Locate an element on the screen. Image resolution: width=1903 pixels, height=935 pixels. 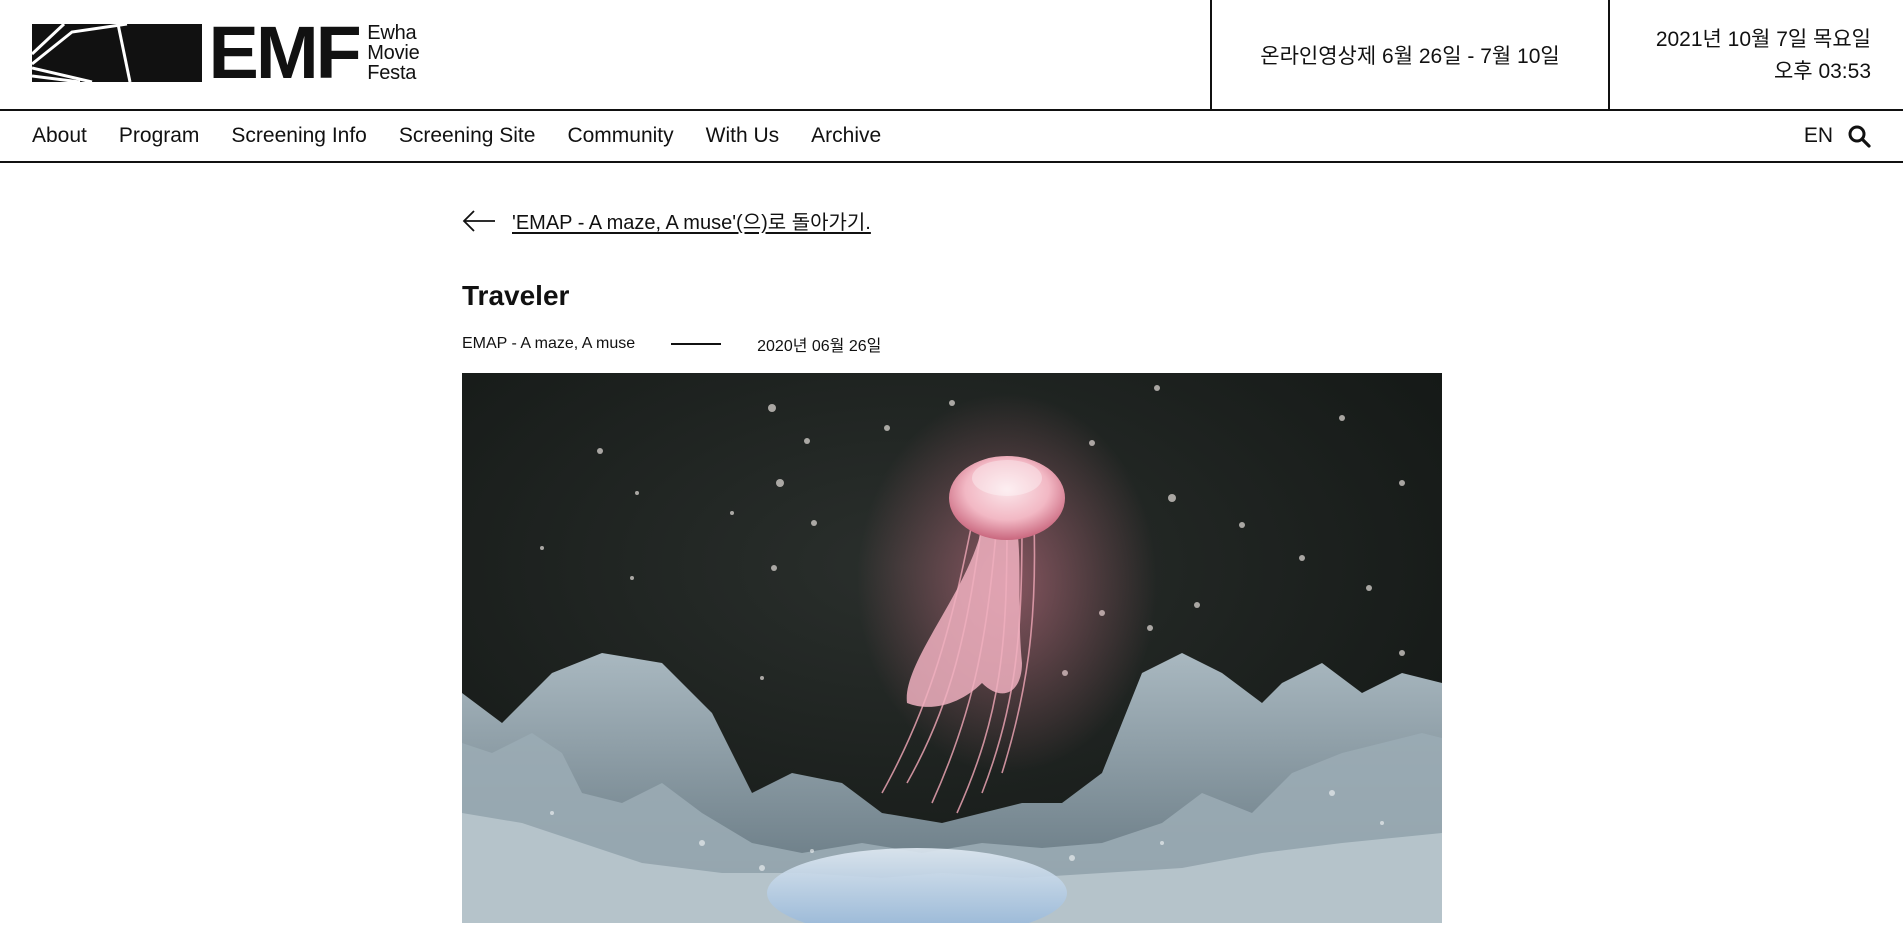
site-logo: EMF Ewha Movie Festa is located at coordinates (226, 52).